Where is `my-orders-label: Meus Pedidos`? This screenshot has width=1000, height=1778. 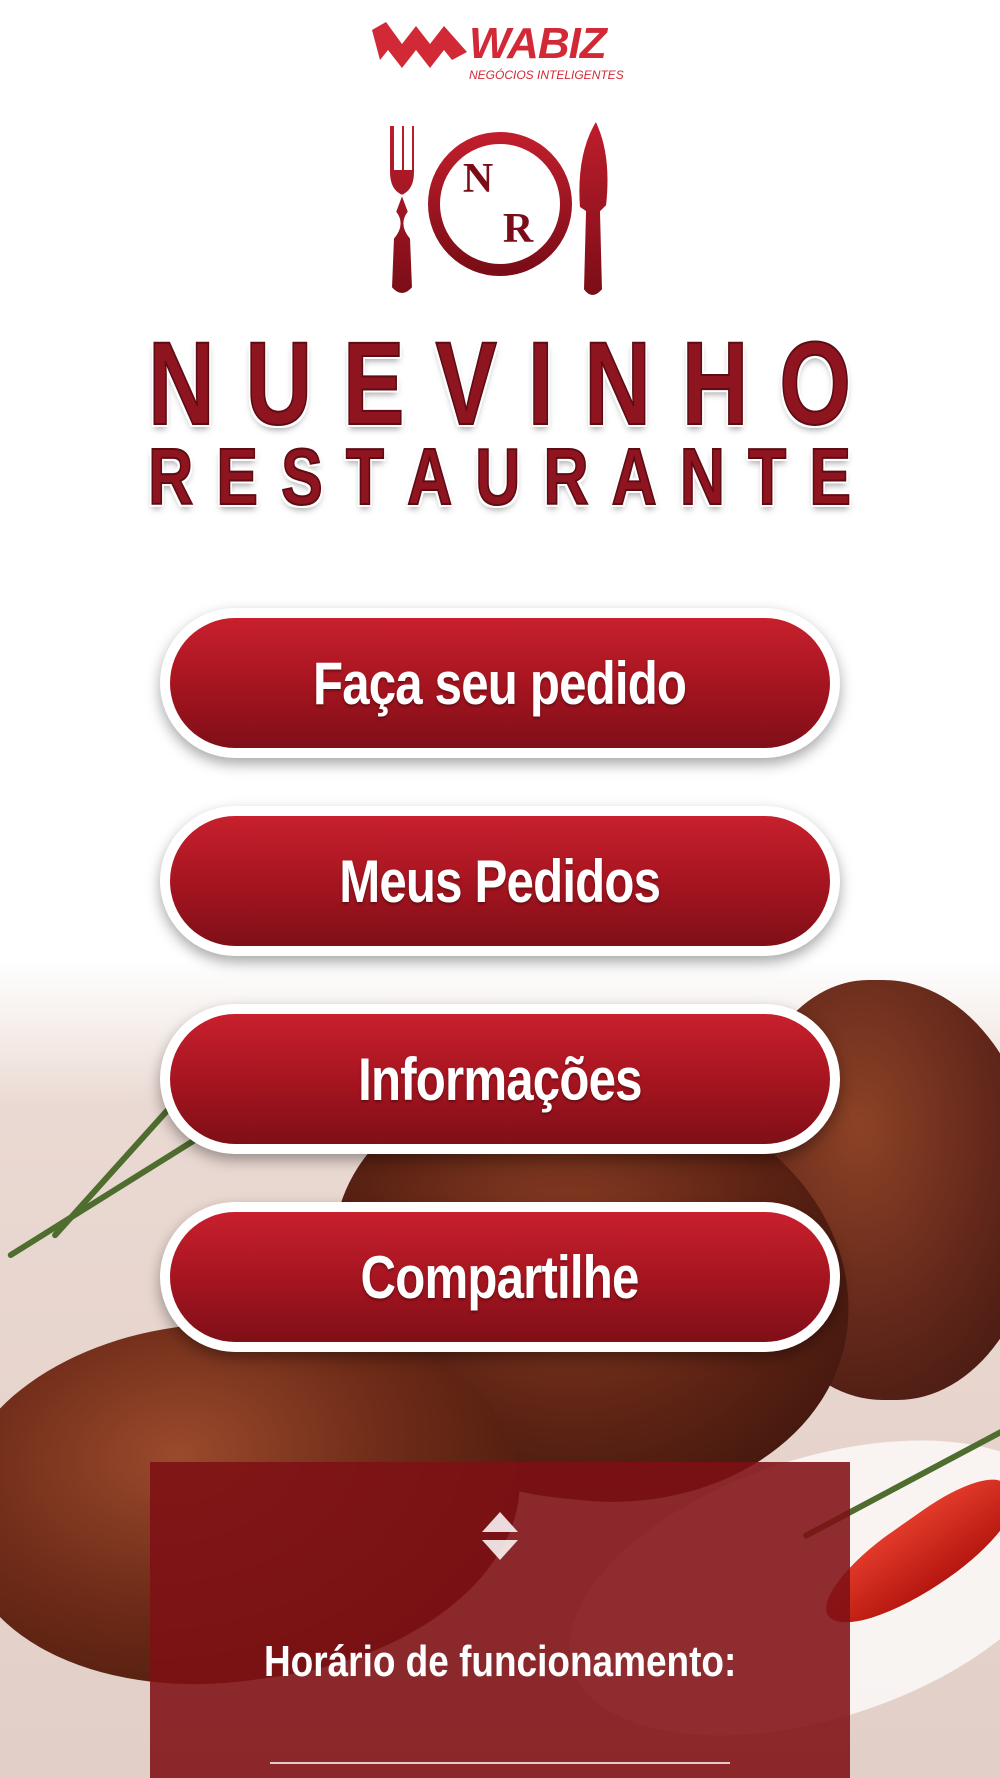
my-orders-label: Meus Pedidos is located at coordinates (500, 881).